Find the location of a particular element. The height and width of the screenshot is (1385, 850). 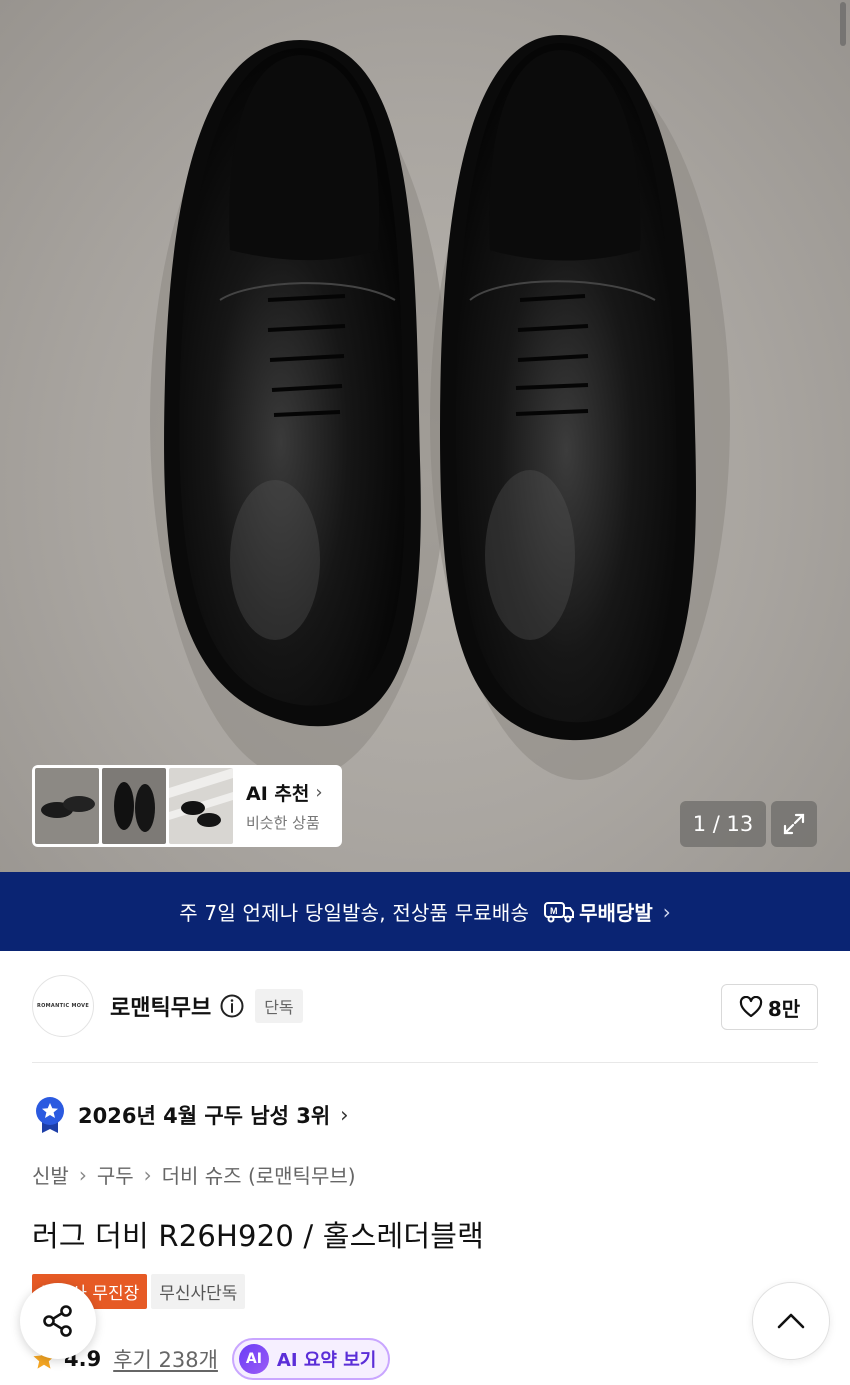

breadcrumb: 신발 › 구두 › 더비 슈즈 (로맨틱무브) is located at coordinates (194, 1174).